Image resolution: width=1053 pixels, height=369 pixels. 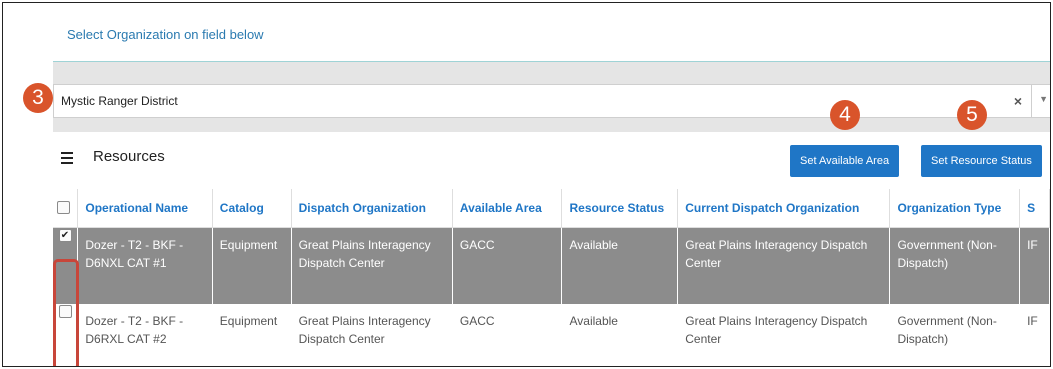 I want to click on clear-icon: ×, so click(x=1018, y=101).